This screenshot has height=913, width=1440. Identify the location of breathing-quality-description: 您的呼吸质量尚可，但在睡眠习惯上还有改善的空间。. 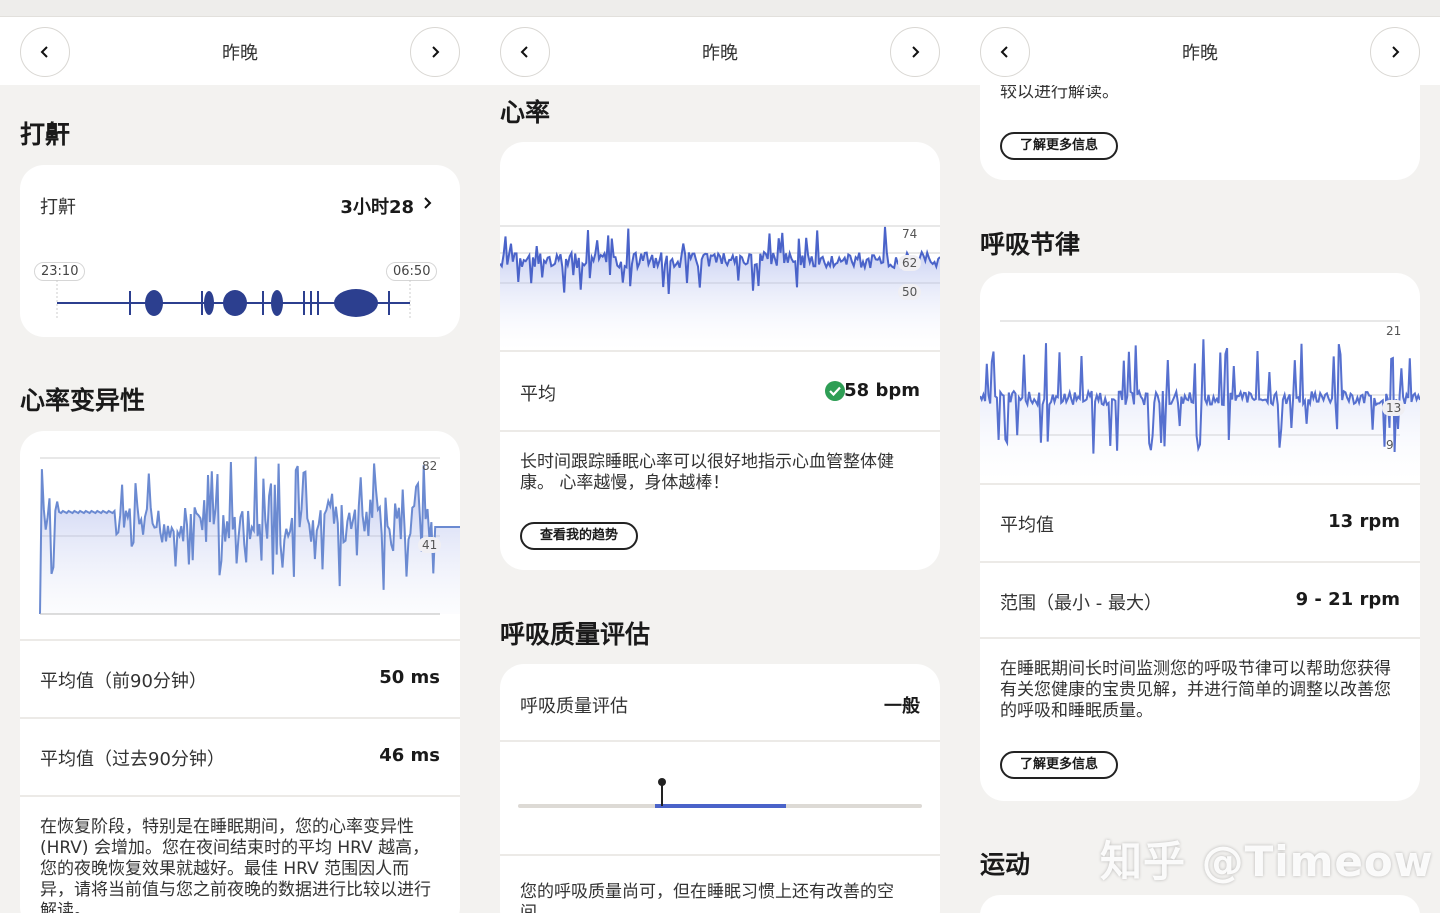
(707, 897).